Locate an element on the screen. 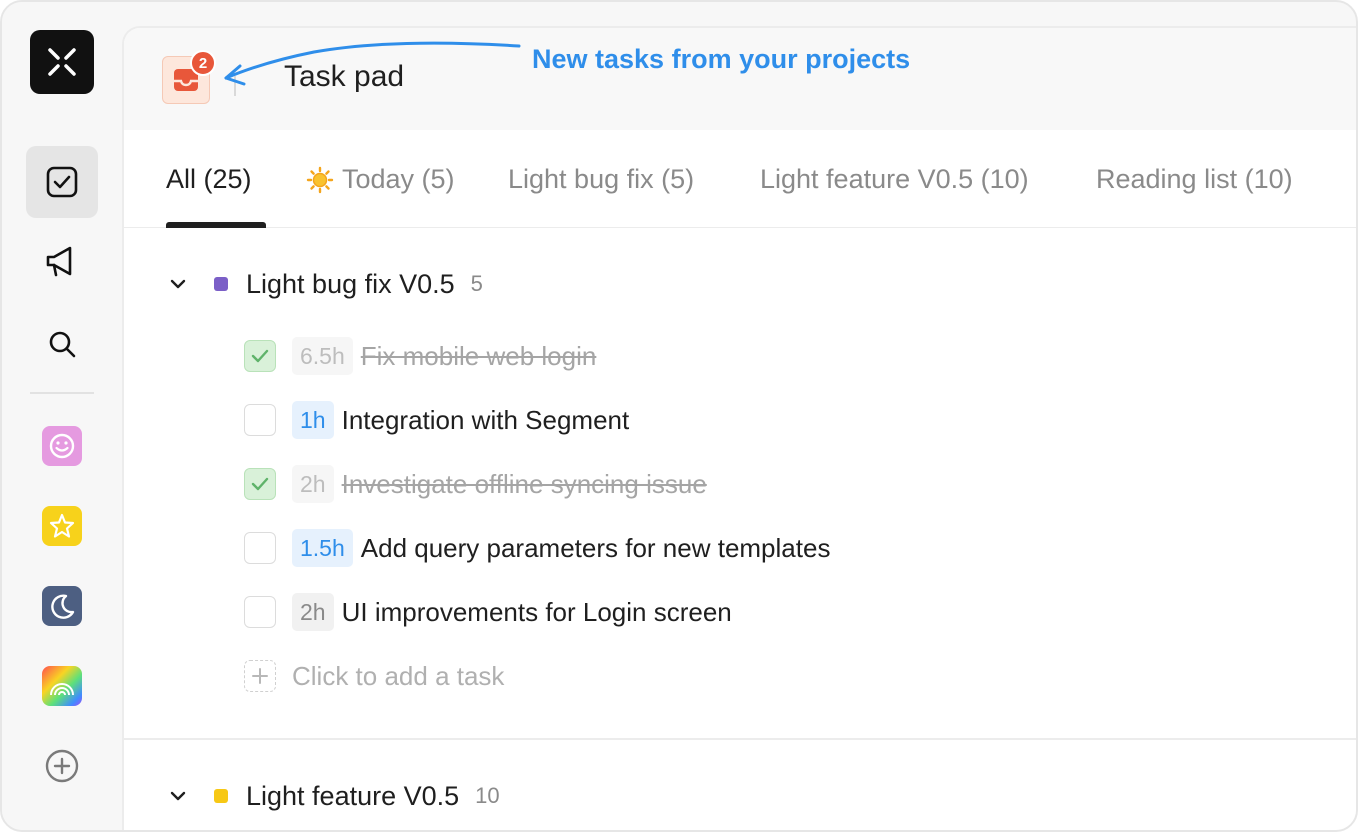 The width and height of the screenshot is (1358, 832). group-count: 5 is located at coordinates (476, 283).